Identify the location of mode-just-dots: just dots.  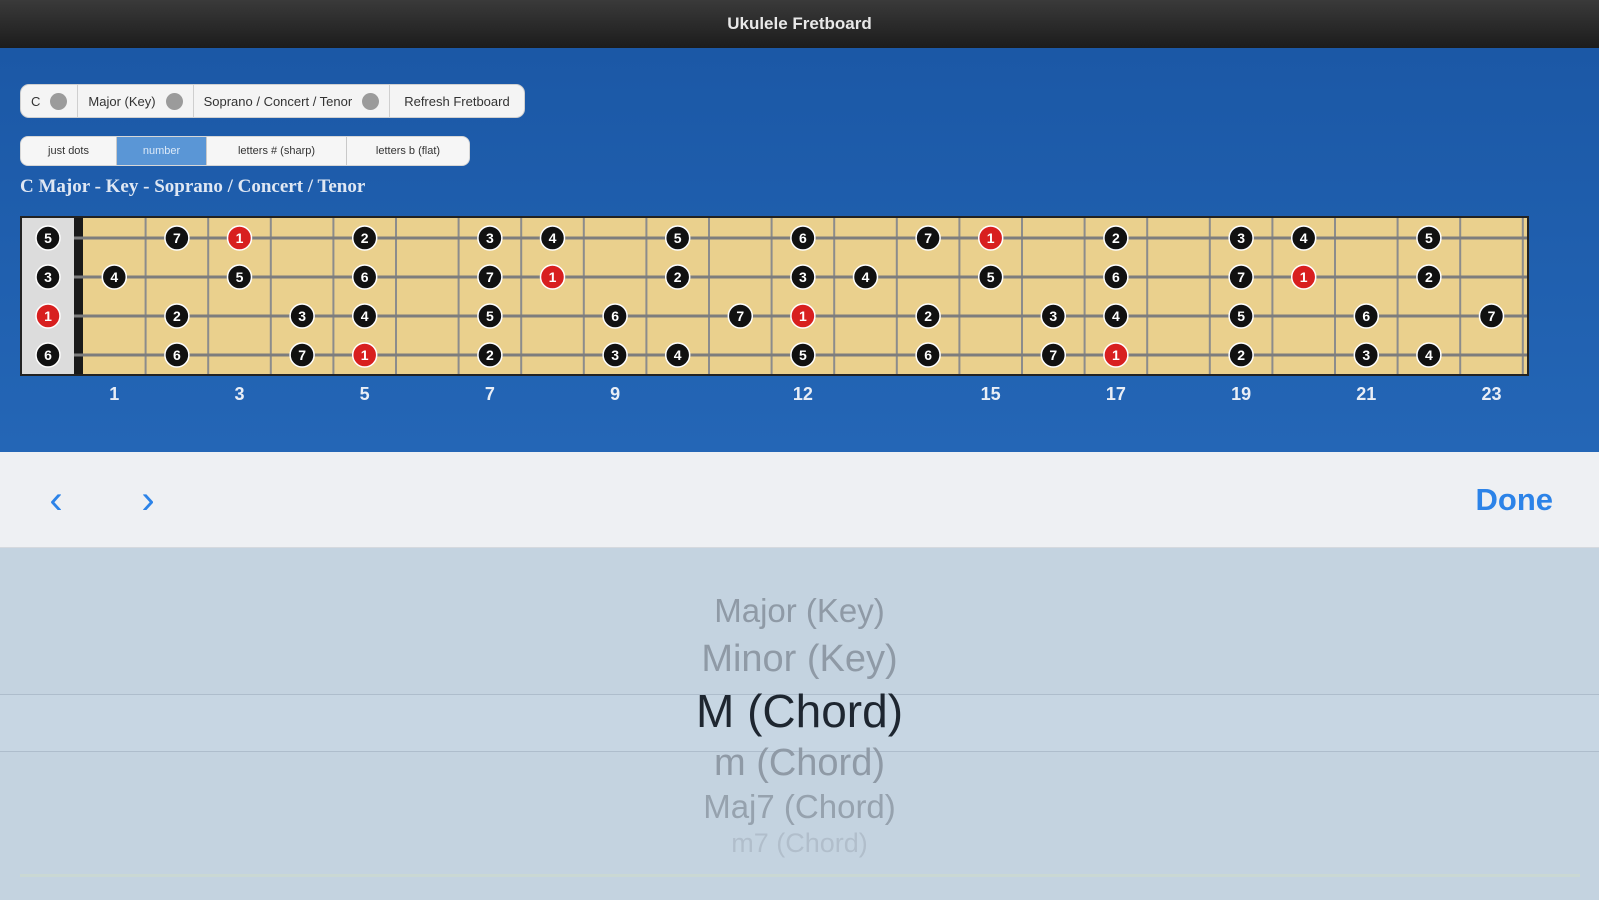
(69, 151).